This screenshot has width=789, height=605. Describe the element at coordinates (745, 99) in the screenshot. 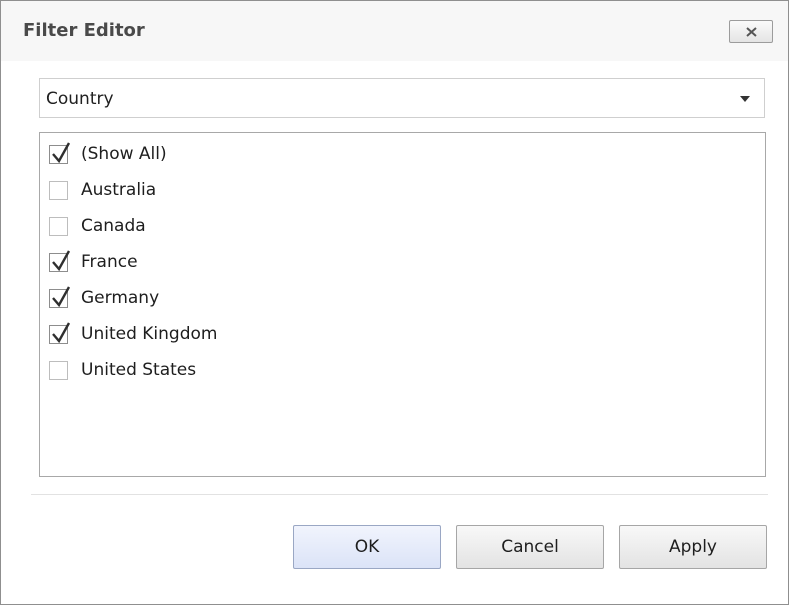

I see `chevron-down-icon` at that location.